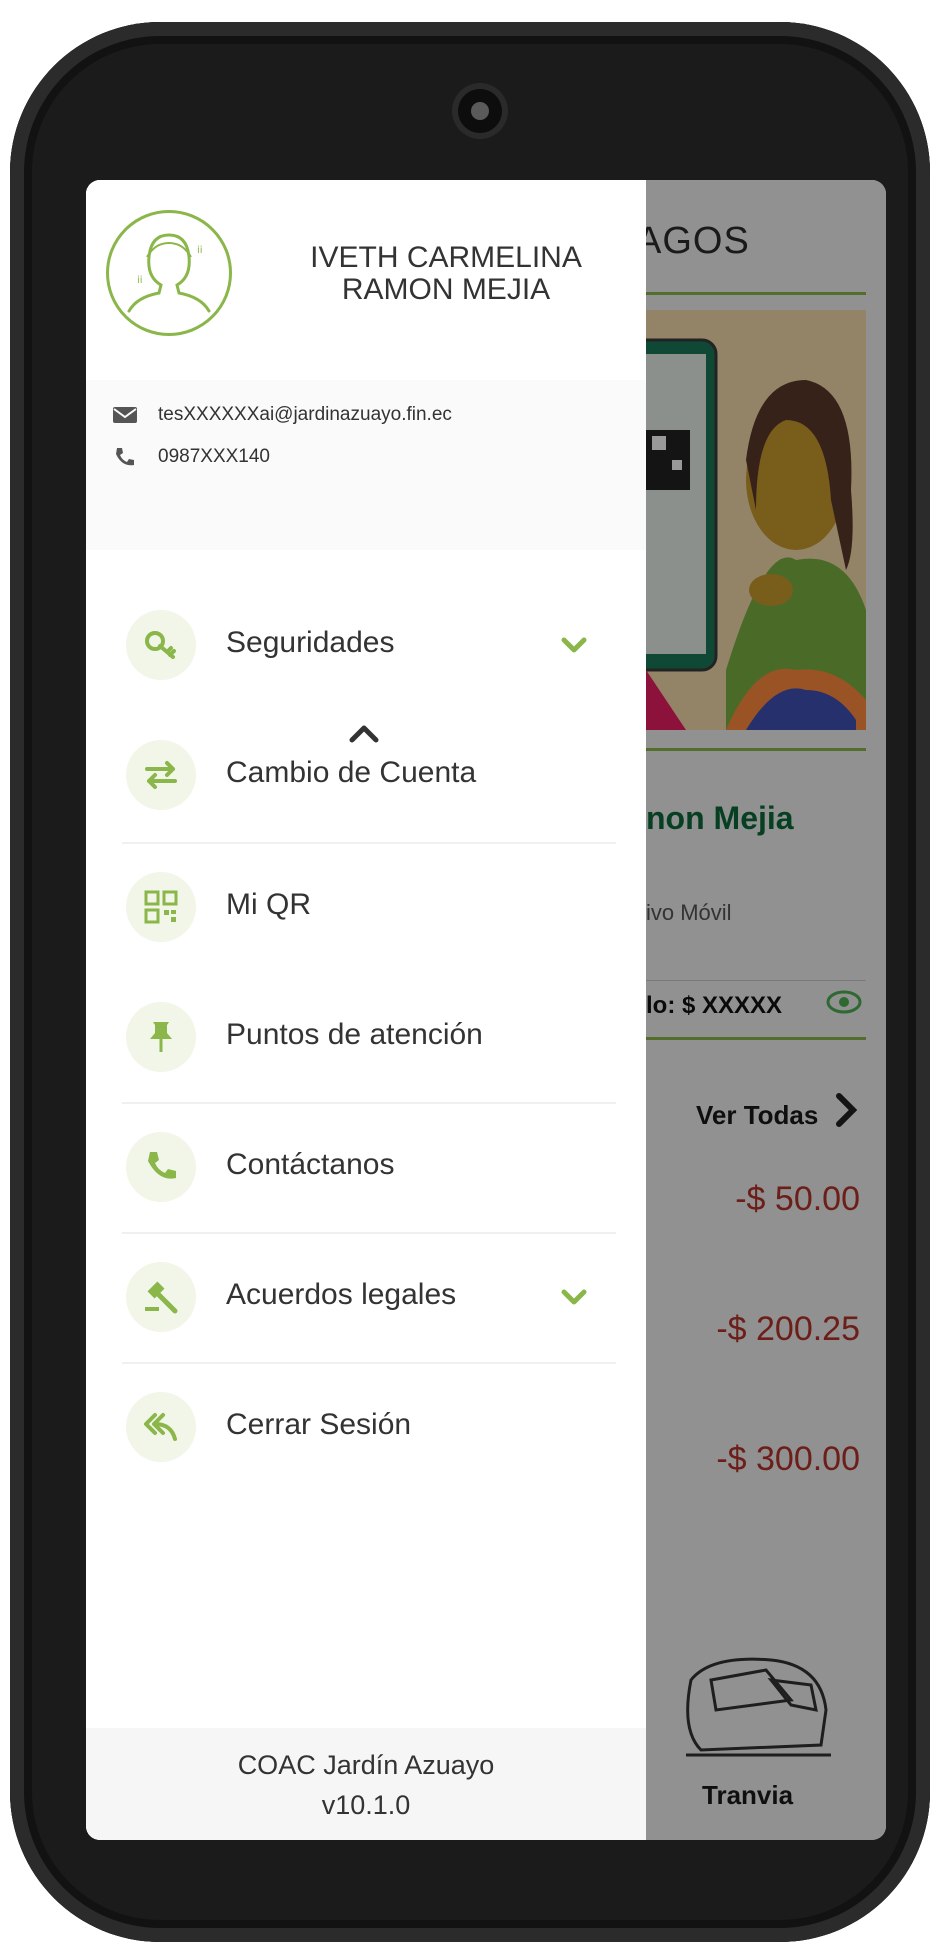 Image resolution: width=941 pixels, height=1954 pixels. I want to click on key-icon, so click(160, 645).